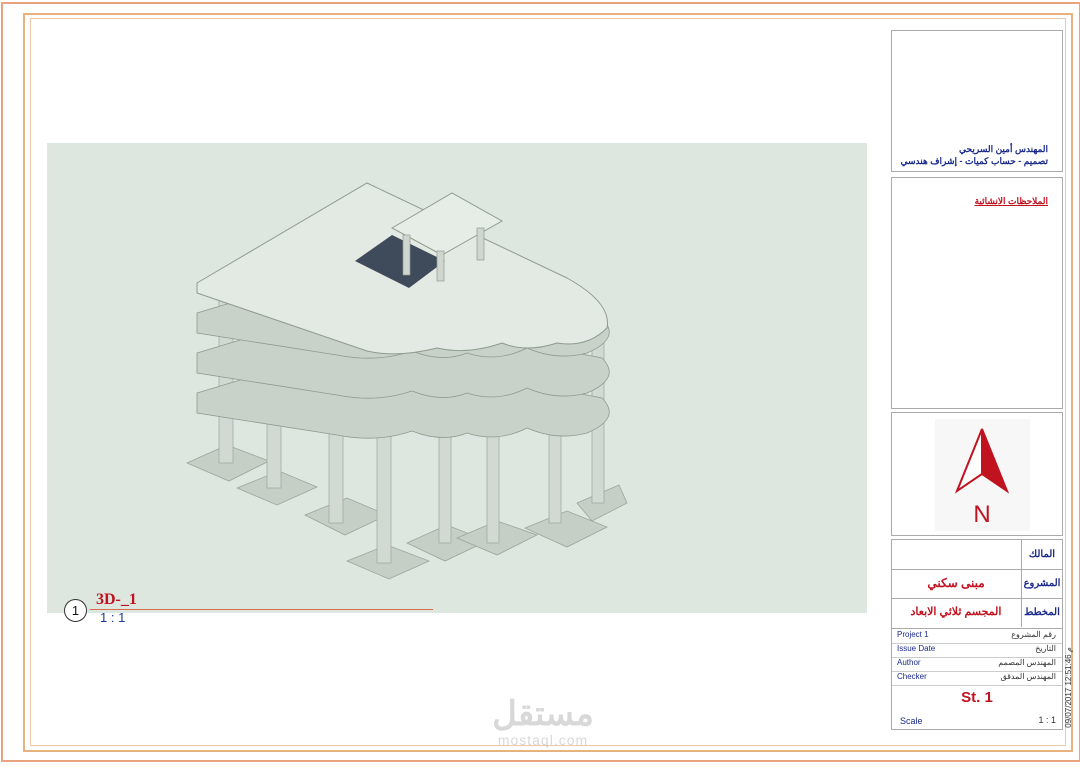 The height and width of the screenshot is (774, 1080). I want to click on meta-ar: المهندس المدقق, so click(1028, 676).